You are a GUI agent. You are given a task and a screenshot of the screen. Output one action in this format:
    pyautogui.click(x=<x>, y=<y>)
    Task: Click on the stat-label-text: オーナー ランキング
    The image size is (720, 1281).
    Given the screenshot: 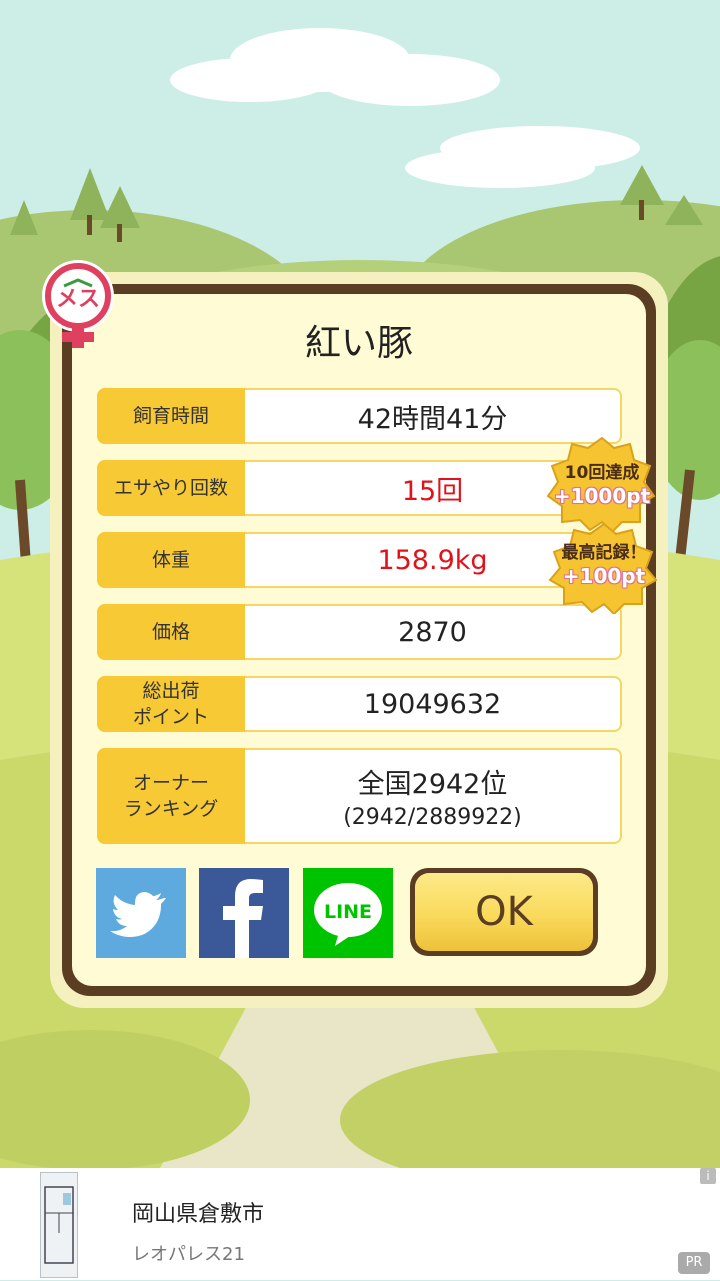 What is the action you would take?
    pyautogui.click(x=171, y=796)
    